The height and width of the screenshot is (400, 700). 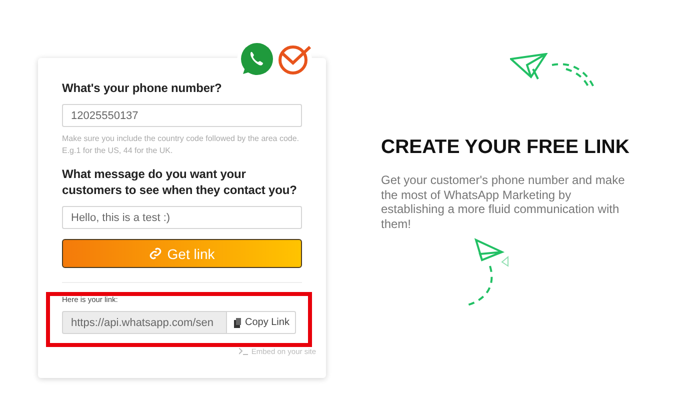 What do you see at coordinates (182, 217) in the screenshot?
I see `message-field: Hello, this is a test :)` at bounding box center [182, 217].